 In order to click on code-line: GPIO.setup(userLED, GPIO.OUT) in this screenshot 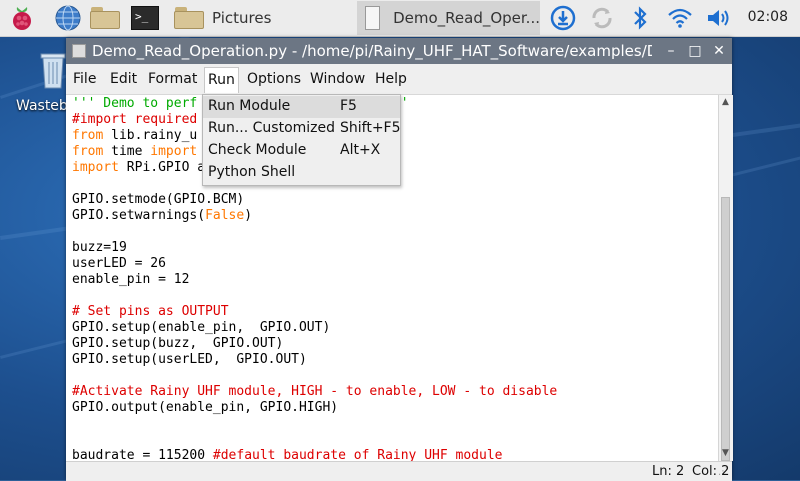, I will do `click(189, 359)`.